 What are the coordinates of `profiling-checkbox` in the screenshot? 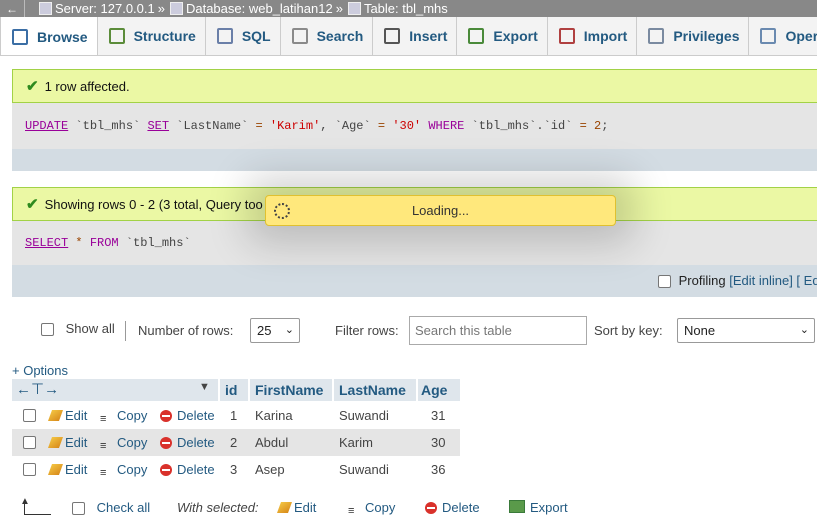 It's located at (664, 282).